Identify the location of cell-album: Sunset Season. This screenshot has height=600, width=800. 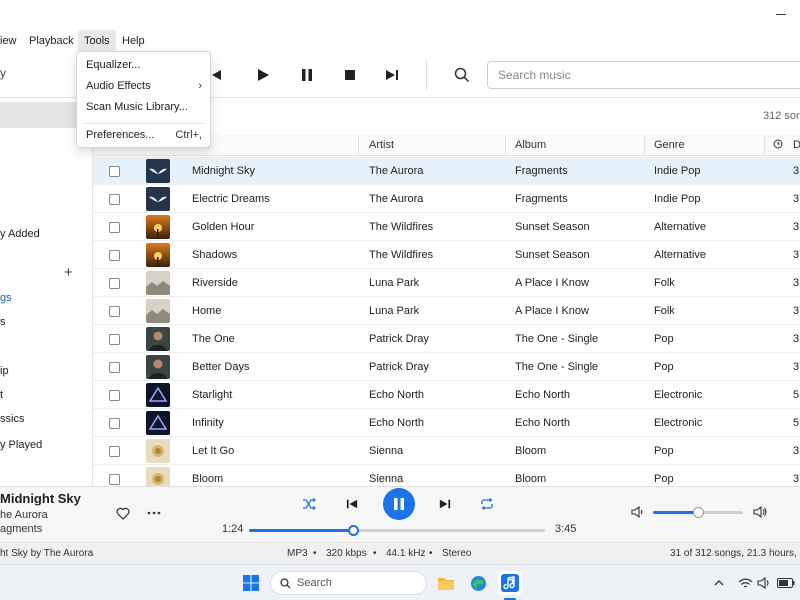
(552, 255).